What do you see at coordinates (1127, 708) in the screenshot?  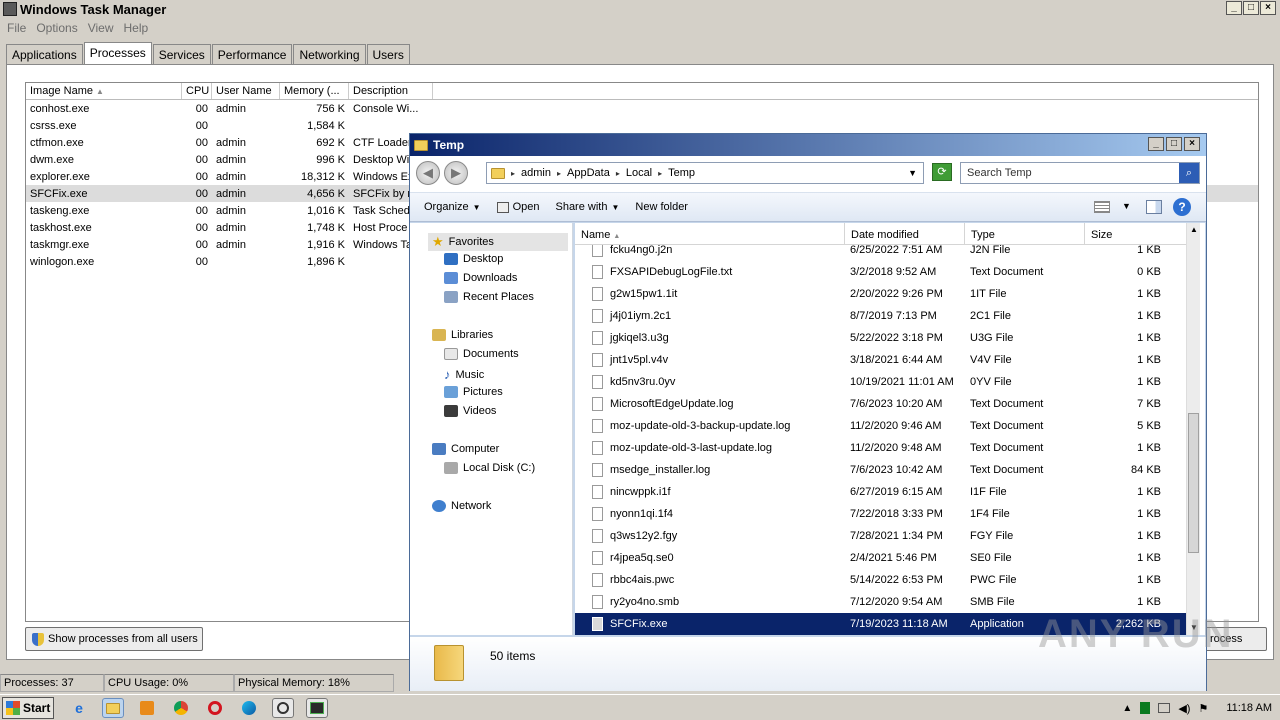 I see `tray-expand-icon: ▲` at bounding box center [1127, 708].